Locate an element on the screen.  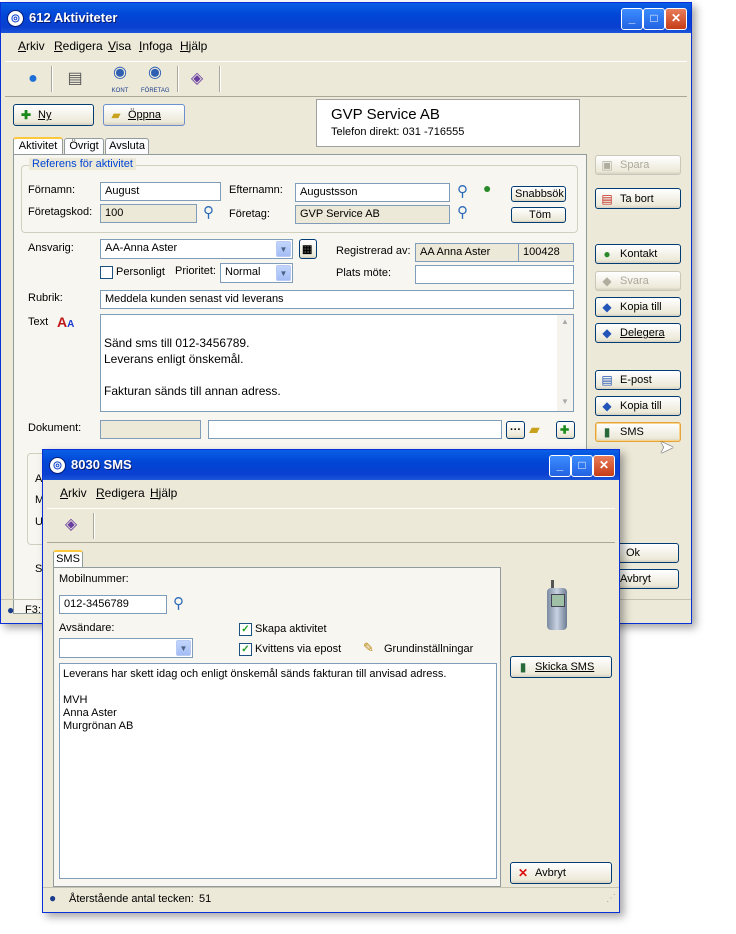
firstname-field: August is located at coordinates (160, 191).